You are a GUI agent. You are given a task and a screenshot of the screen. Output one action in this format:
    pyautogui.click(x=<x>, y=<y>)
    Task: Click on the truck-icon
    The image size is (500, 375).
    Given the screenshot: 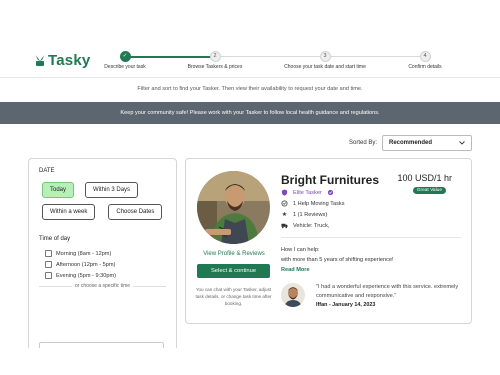 What is the action you would take?
    pyautogui.click(x=284, y=226)
    